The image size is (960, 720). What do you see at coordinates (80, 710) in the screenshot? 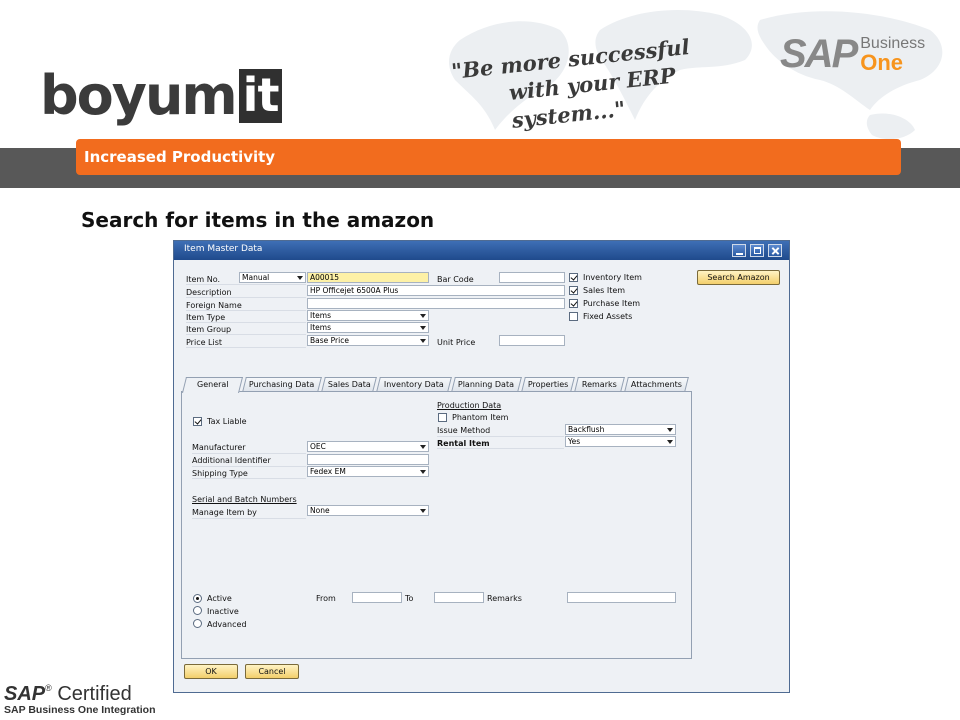
I see `sap-certified-subtitle: SAP Business One Integration` at bounding box center [80, 710].